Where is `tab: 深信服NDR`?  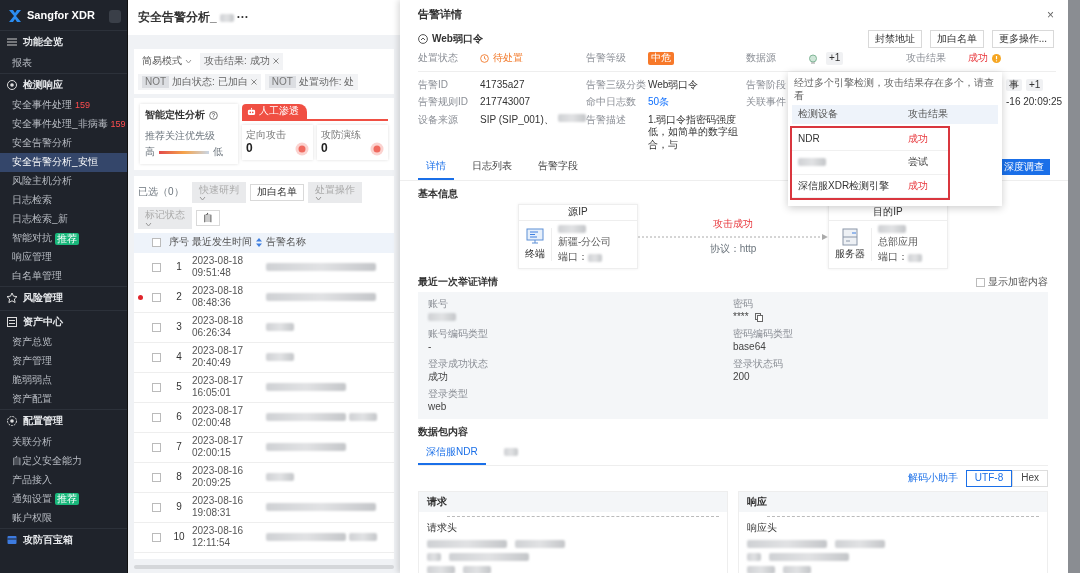
tab: 深信服NDR is located at coordinates (452, 454).